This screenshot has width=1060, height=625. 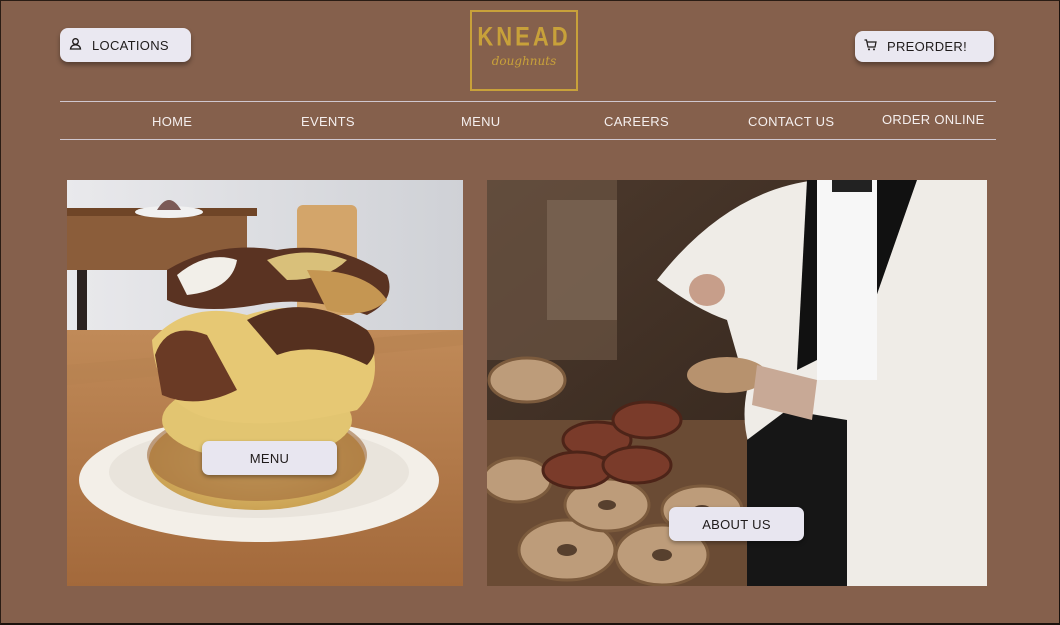 I want to click on menu-button: MENU, so click(x=269, y=458).